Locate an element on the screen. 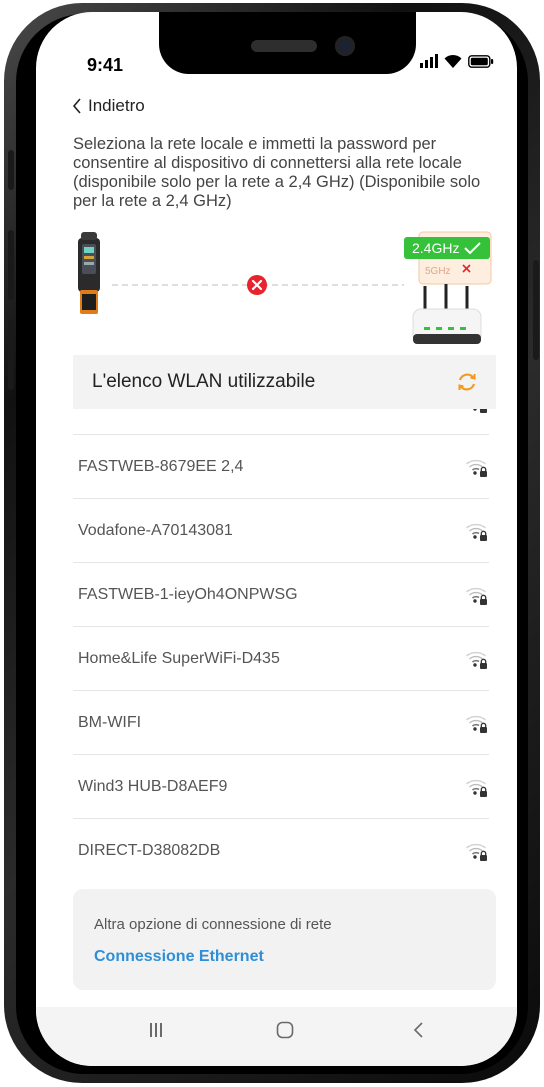 Image resolution: width=544 pixels, height=1087 pixels. wlan-network-name: Wind3 HUB-D8AEF9 is located at coordinates (153, 786).